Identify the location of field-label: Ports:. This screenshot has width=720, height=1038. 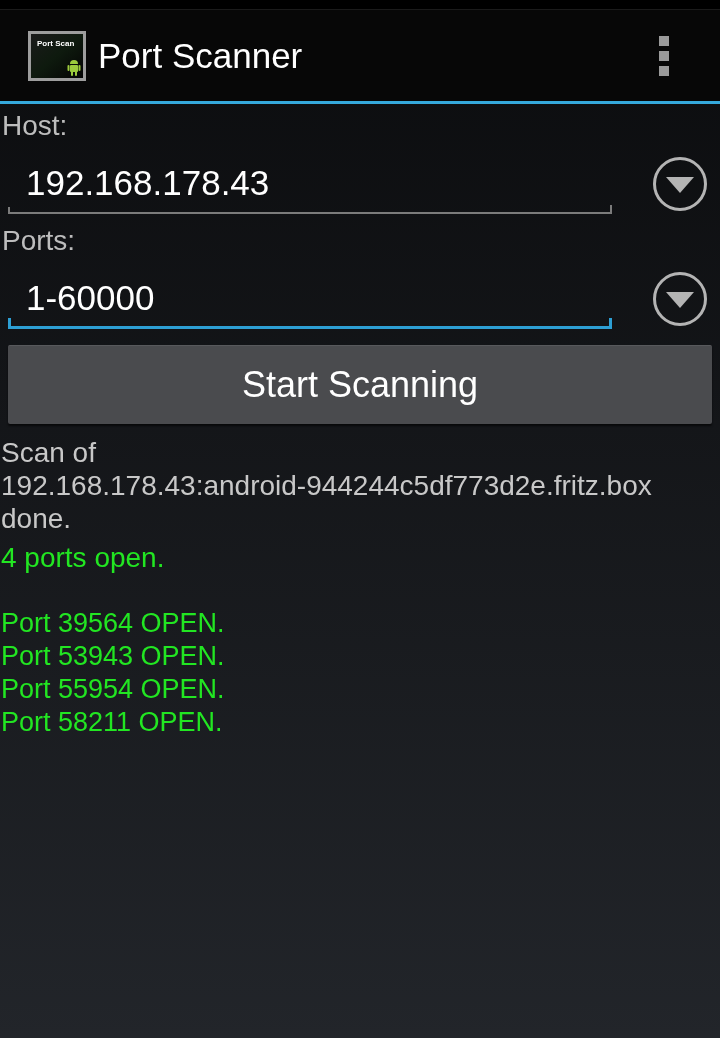
(38, 240).